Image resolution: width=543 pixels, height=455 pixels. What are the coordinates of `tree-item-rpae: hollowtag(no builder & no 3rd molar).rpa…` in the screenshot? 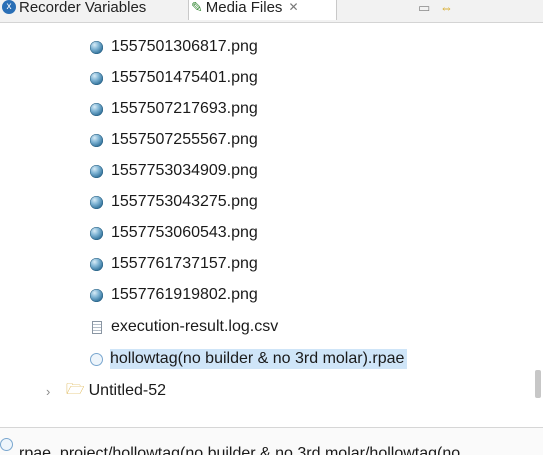 It's located at (249, 359).